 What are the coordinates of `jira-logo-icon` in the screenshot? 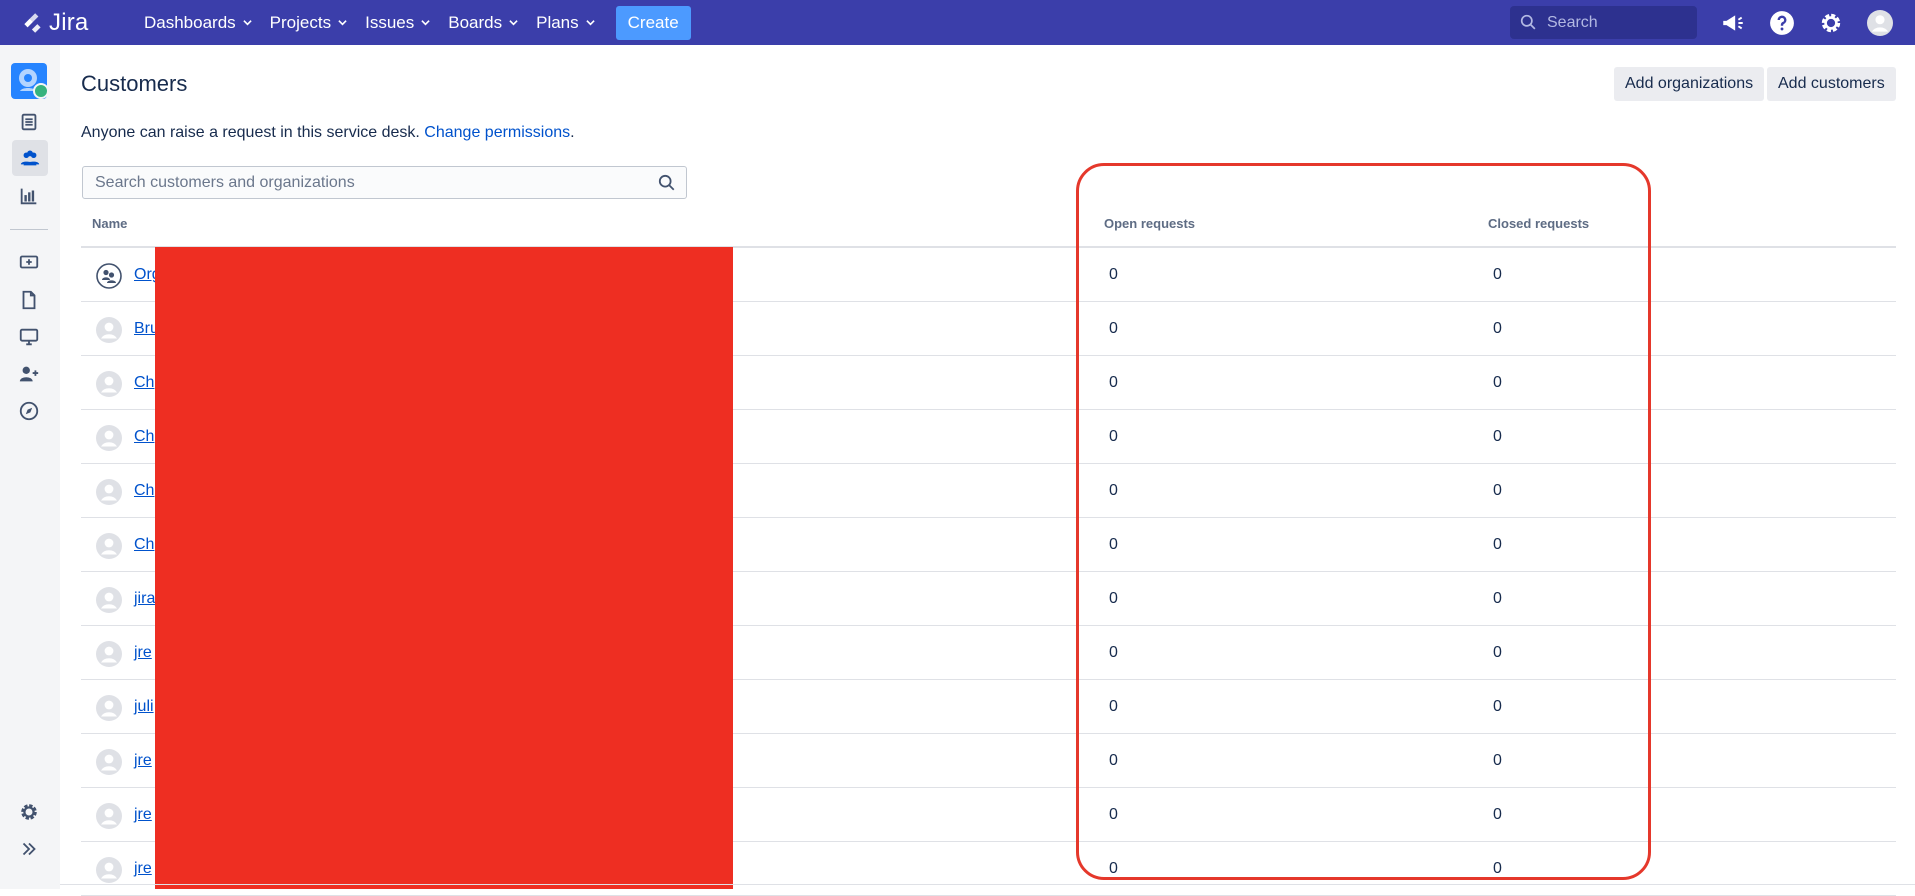 It's located at (32, 22).